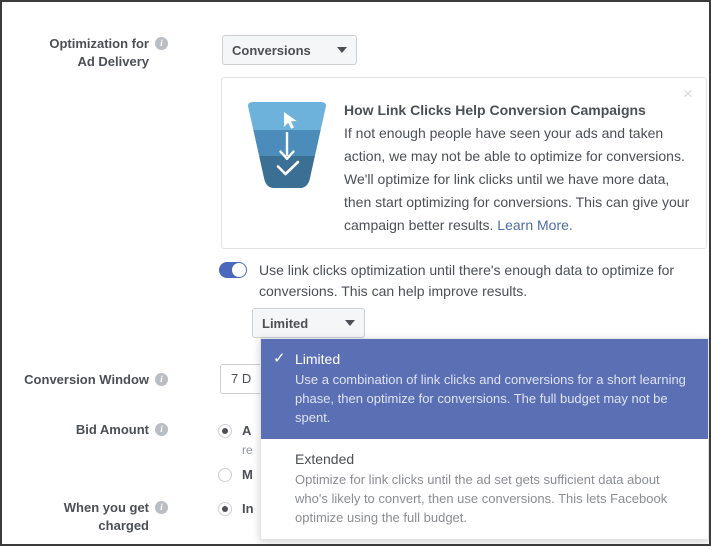  I want to click on learning-phase-select-value: Limited, so click(285, 323).